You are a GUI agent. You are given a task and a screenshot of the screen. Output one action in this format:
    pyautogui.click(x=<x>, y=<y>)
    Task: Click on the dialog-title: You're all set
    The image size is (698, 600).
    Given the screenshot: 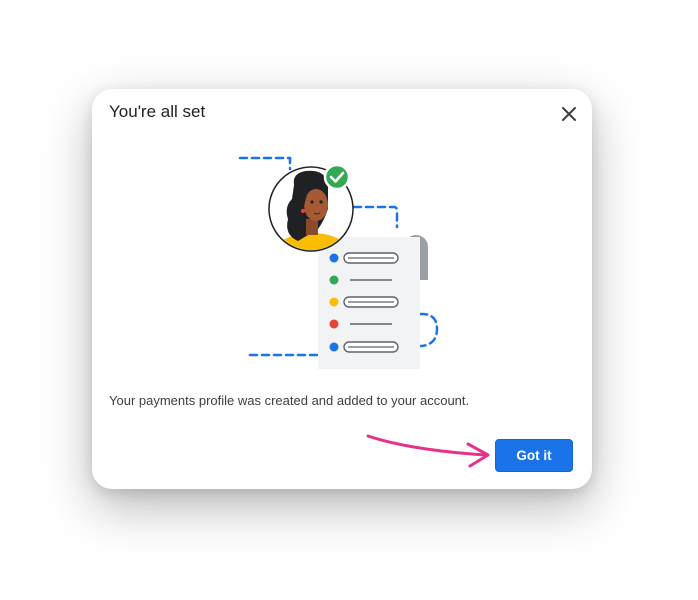 What is the action you would take?
    pyautogui.click(x=157, y=111)
    